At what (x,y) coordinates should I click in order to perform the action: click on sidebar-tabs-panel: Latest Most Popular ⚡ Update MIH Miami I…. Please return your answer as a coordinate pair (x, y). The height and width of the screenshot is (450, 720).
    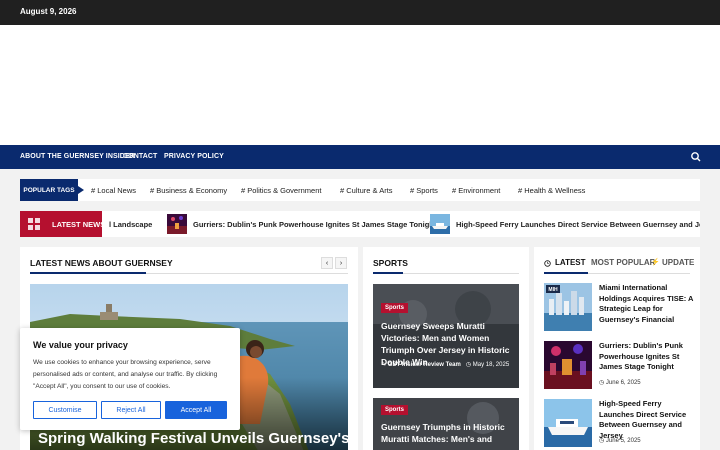
    Looking at the image, I should click on (617, 348).